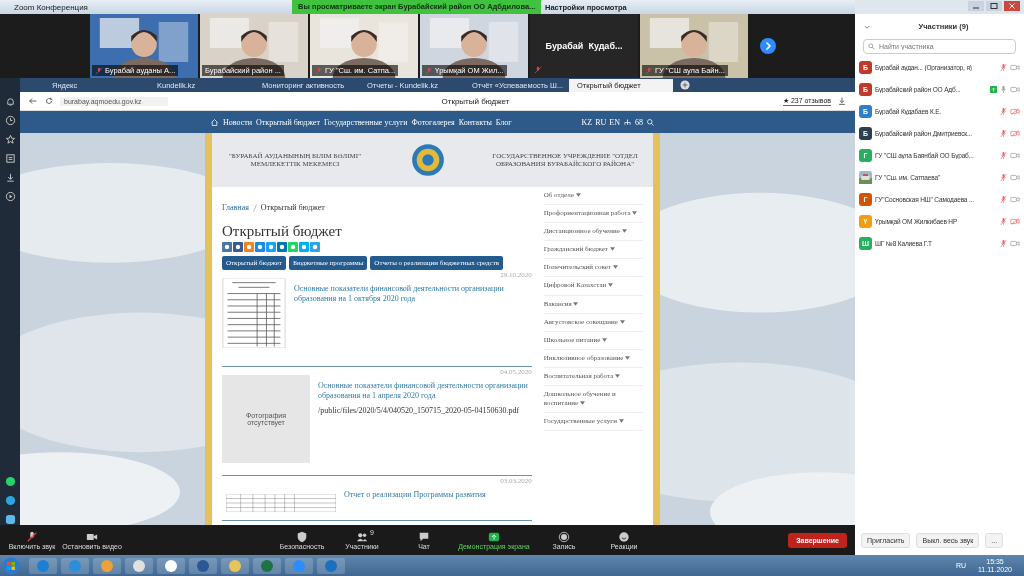 Image resolution: width=1024 pixels, height=576 pixels. Describe the element at coordinates (639, 122) in the screenshot. I see `visitor-counter: 68` at that location.